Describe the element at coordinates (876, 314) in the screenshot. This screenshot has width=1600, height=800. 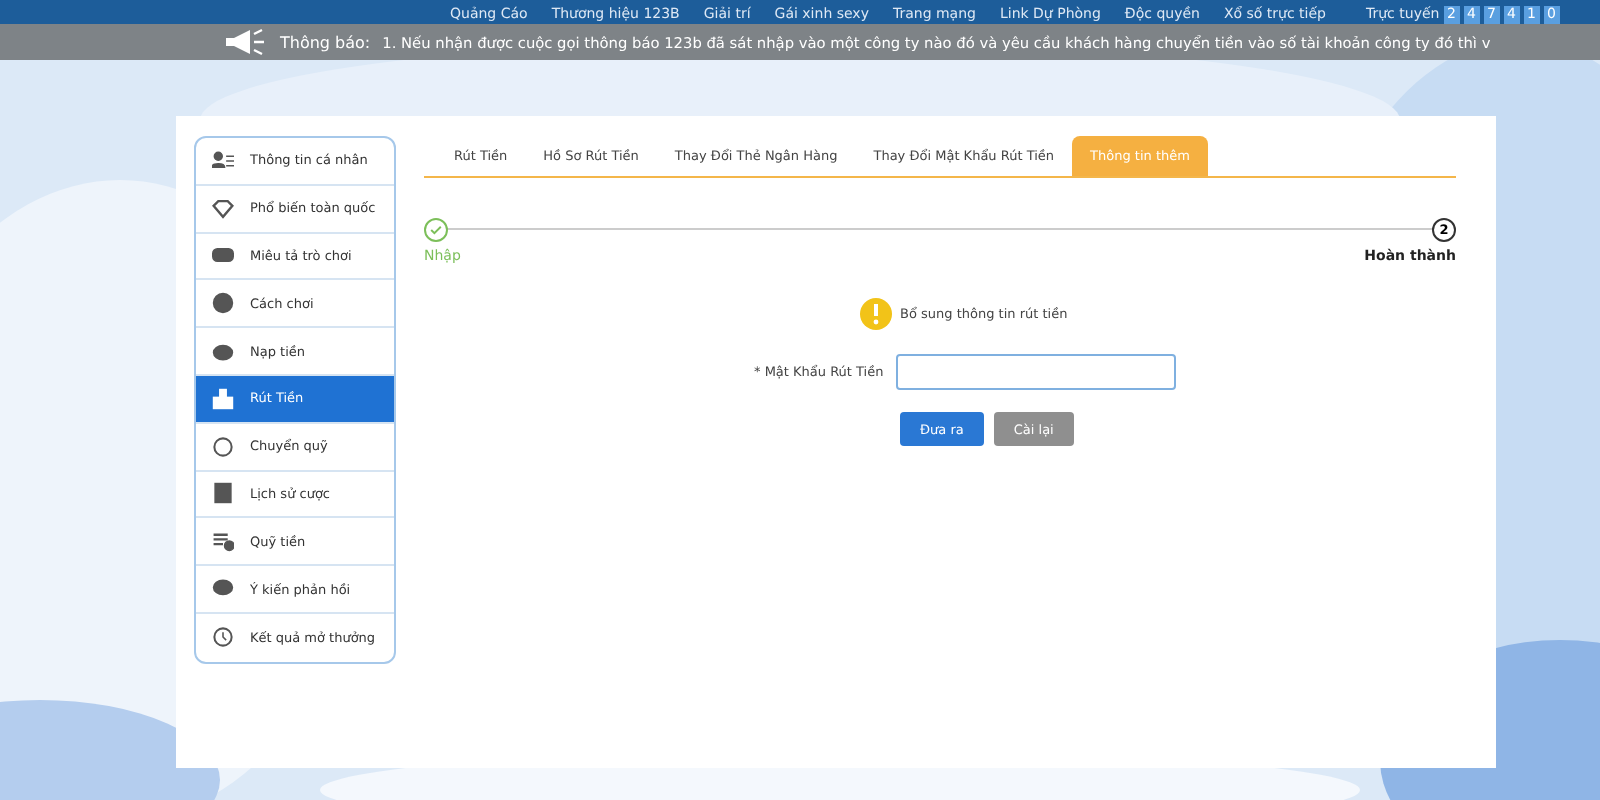
I see `warning-icon` at that location.